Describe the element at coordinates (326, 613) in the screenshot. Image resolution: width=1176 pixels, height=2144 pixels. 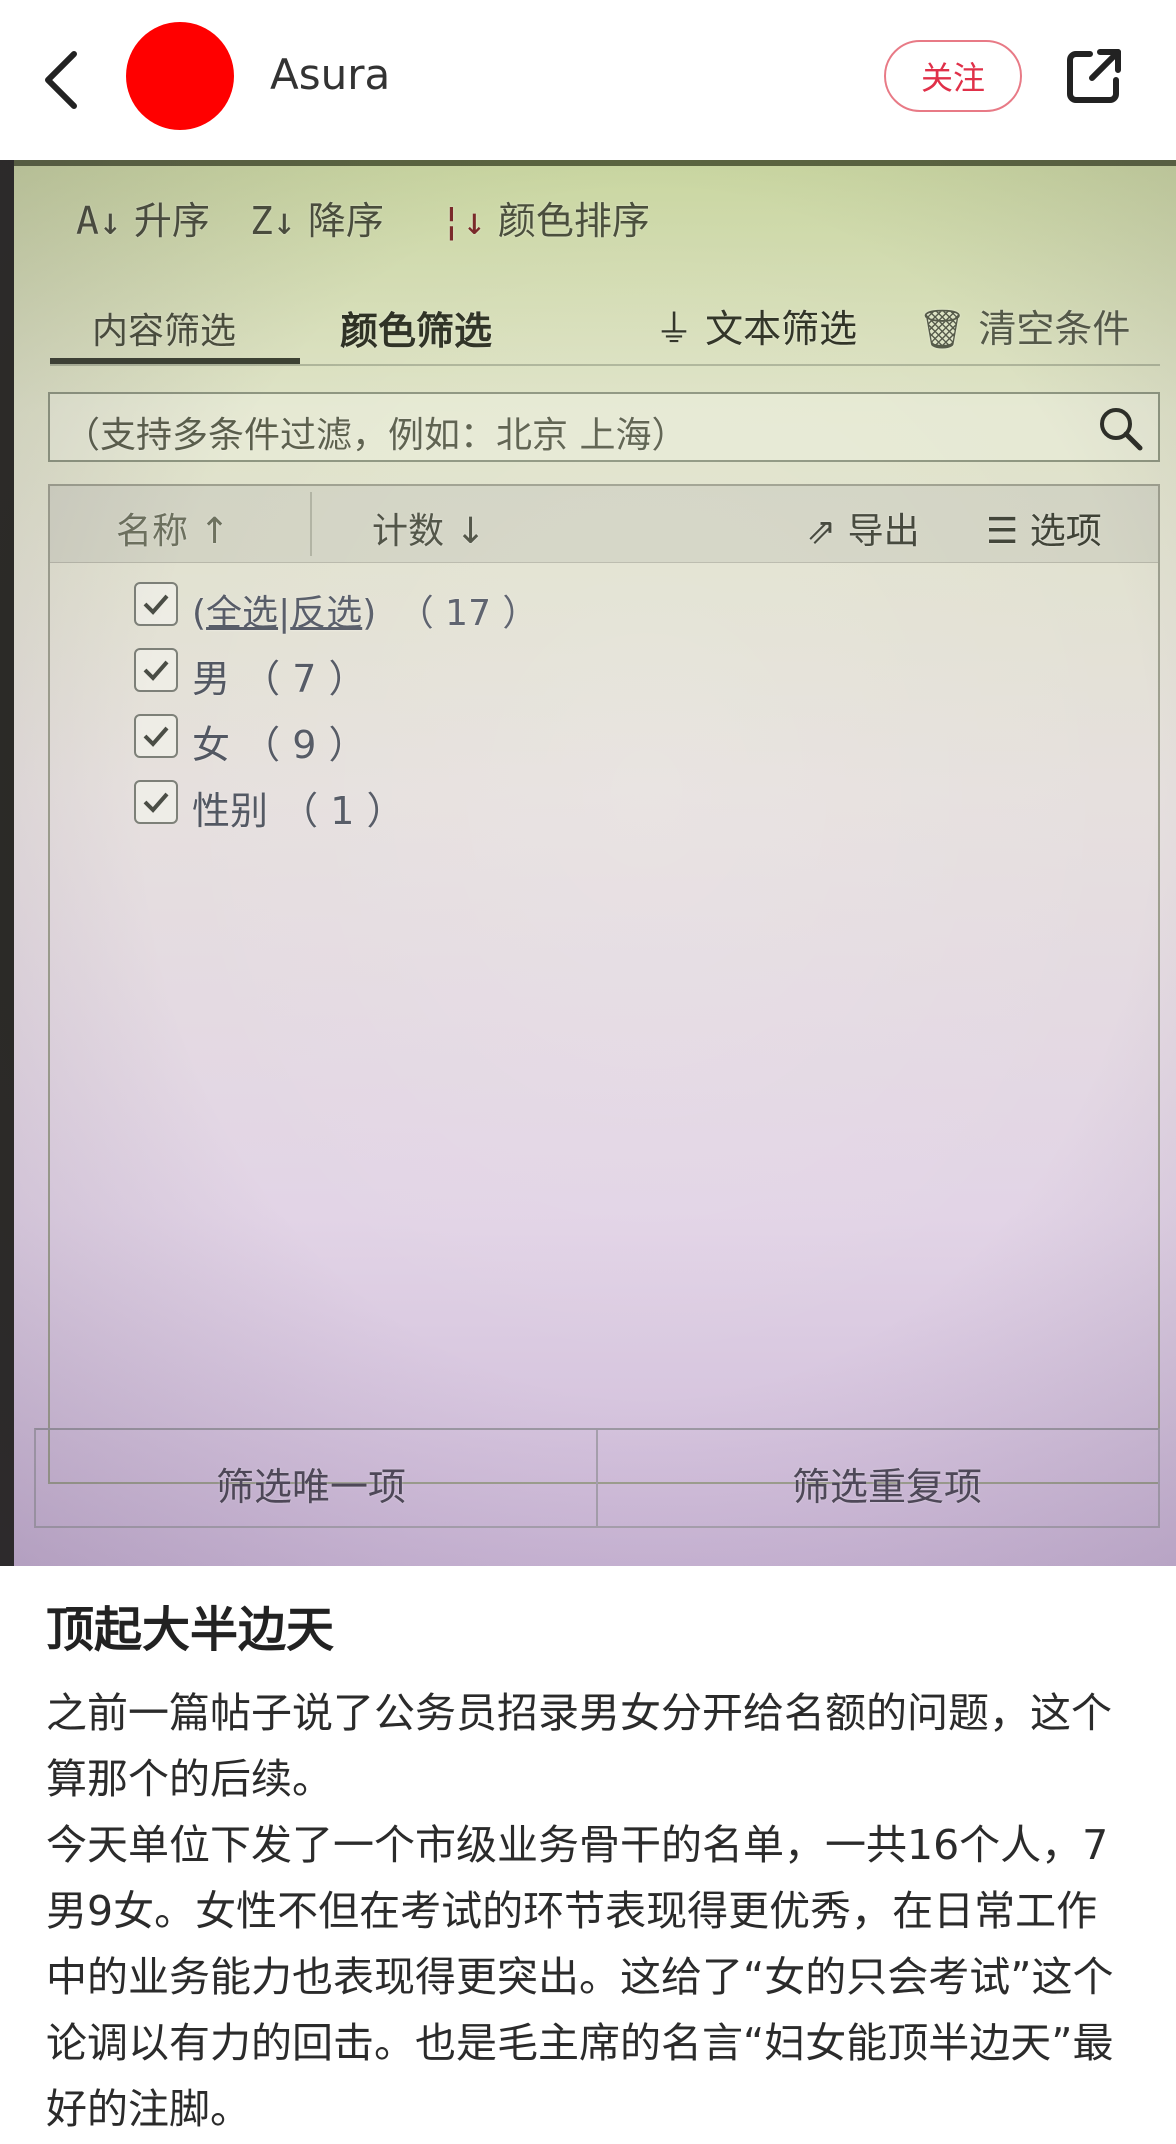
I see `invert-selection-link: 反选` at that location.